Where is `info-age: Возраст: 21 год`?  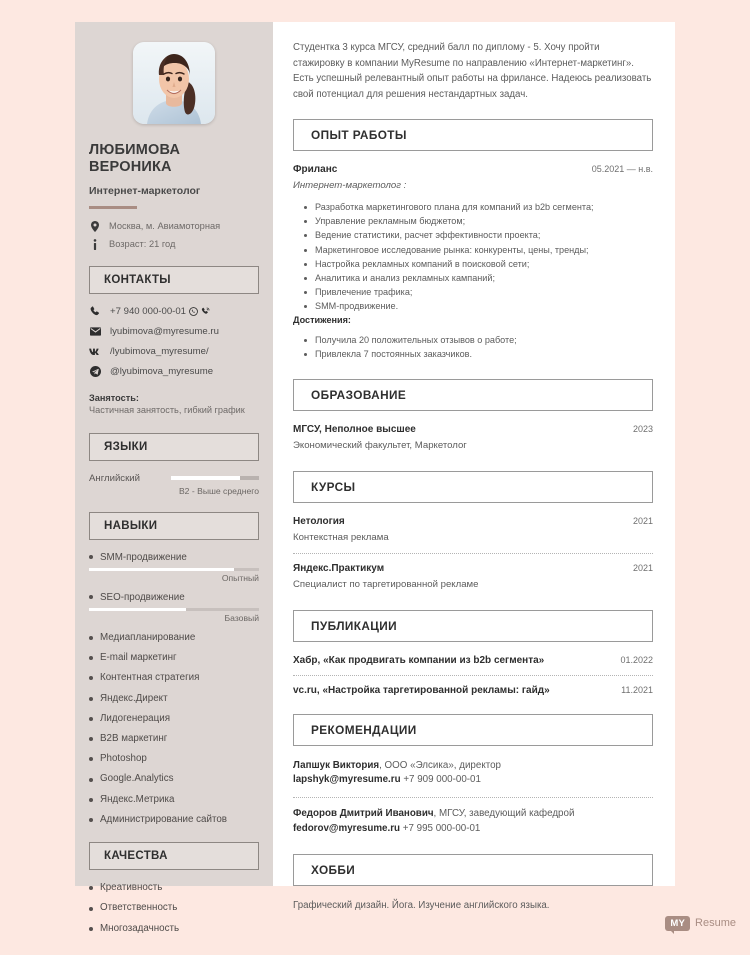
info-age: Возраст: 21 год is located at coordinates (174, 244).